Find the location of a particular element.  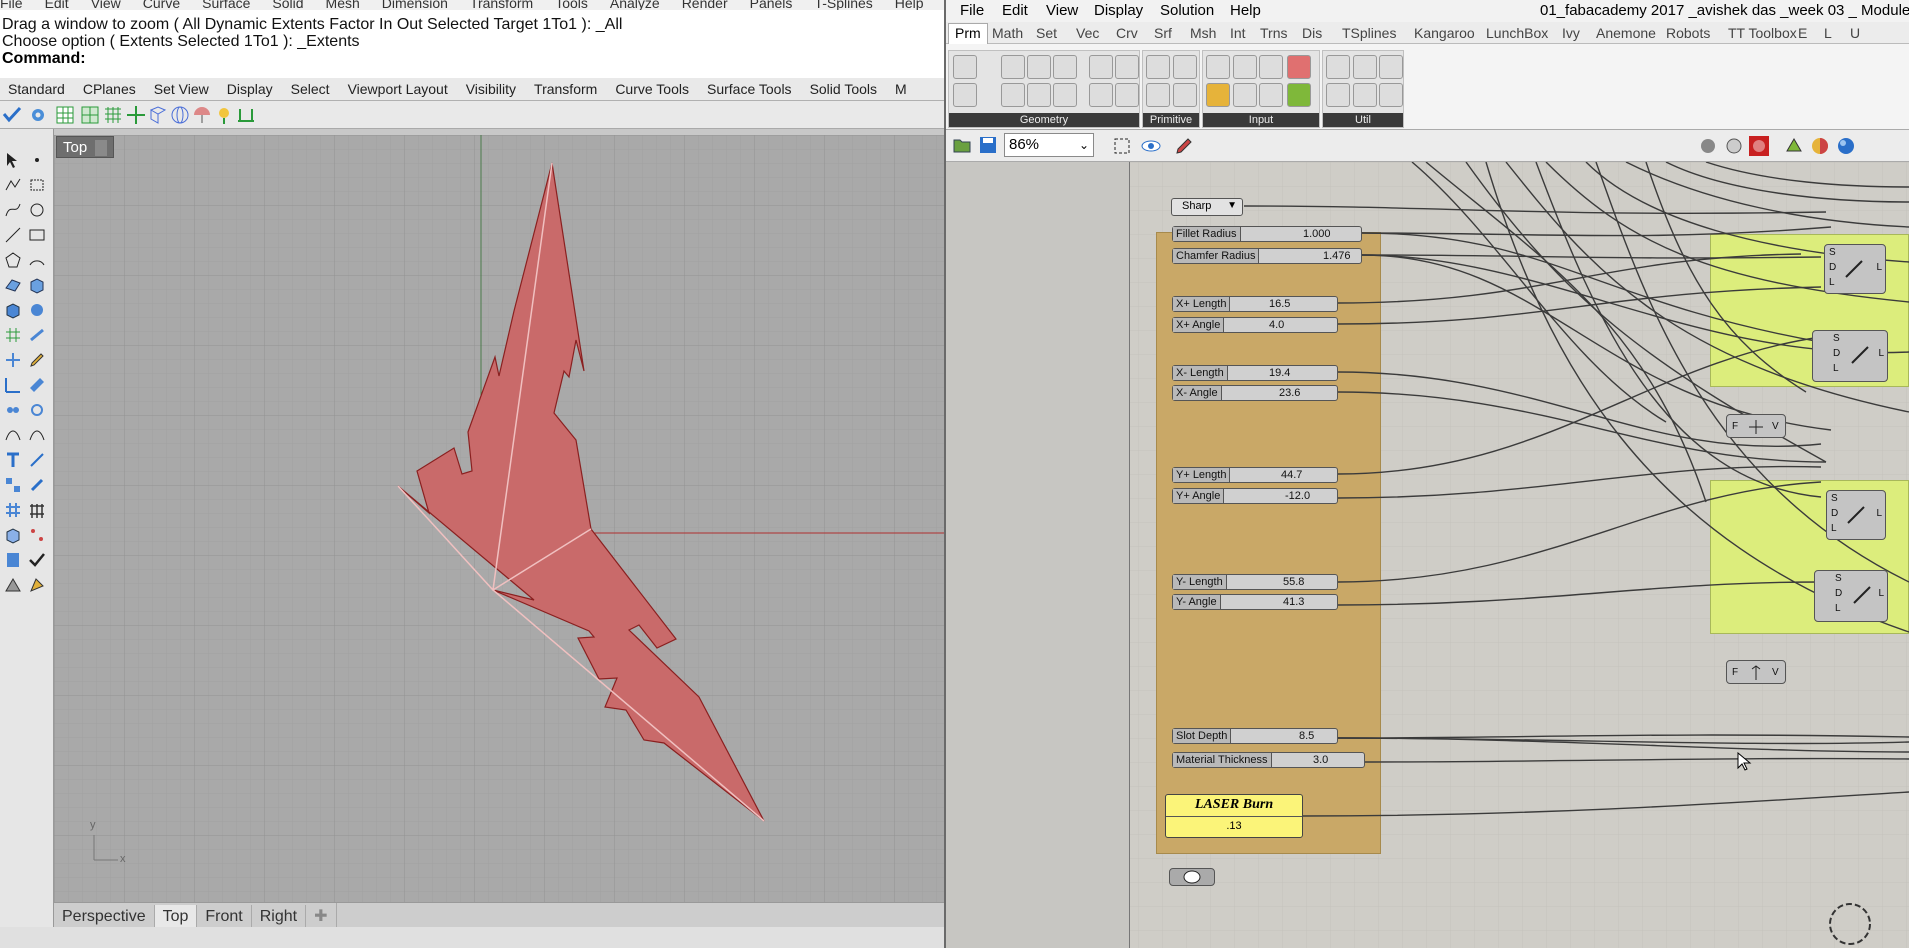

open-folder-icon is located at coordinates (962, 145).